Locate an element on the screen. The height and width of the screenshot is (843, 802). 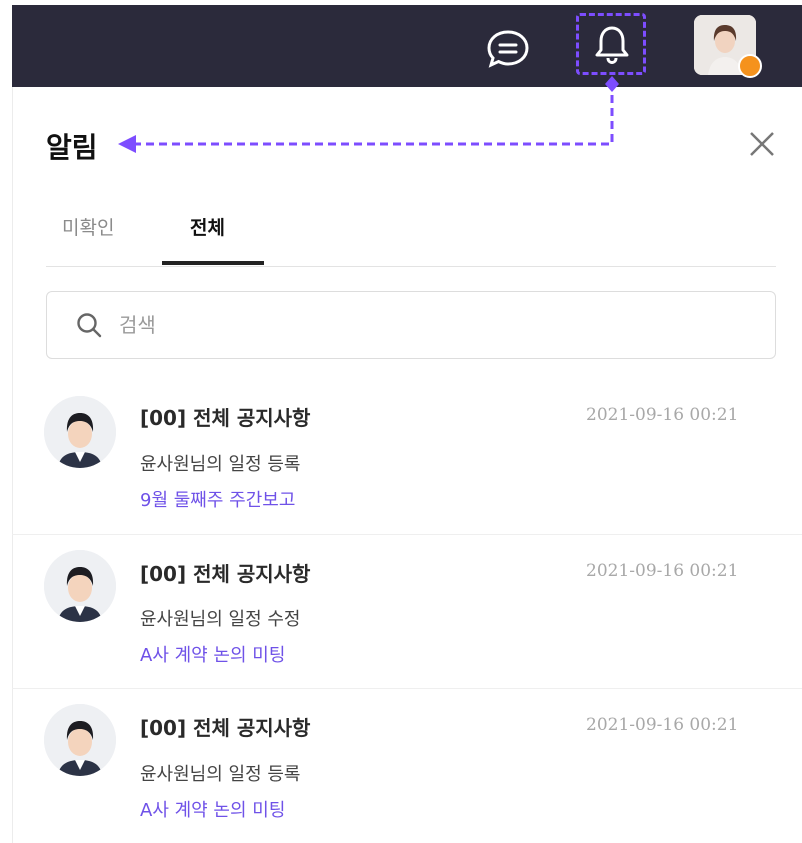
bell-icon is located at coordinates (612, 45).